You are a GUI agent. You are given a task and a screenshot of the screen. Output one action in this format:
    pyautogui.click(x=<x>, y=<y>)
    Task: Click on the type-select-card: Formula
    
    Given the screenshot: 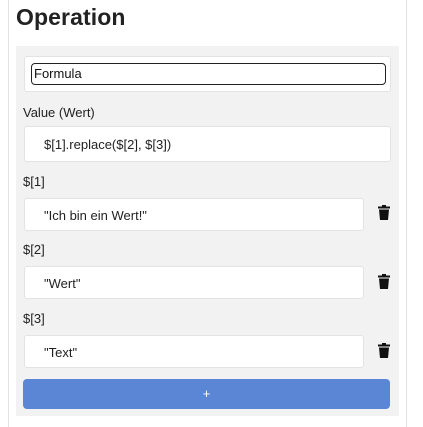 What is the action you would take?
    pyautogui.click(x=207, y=74)
    